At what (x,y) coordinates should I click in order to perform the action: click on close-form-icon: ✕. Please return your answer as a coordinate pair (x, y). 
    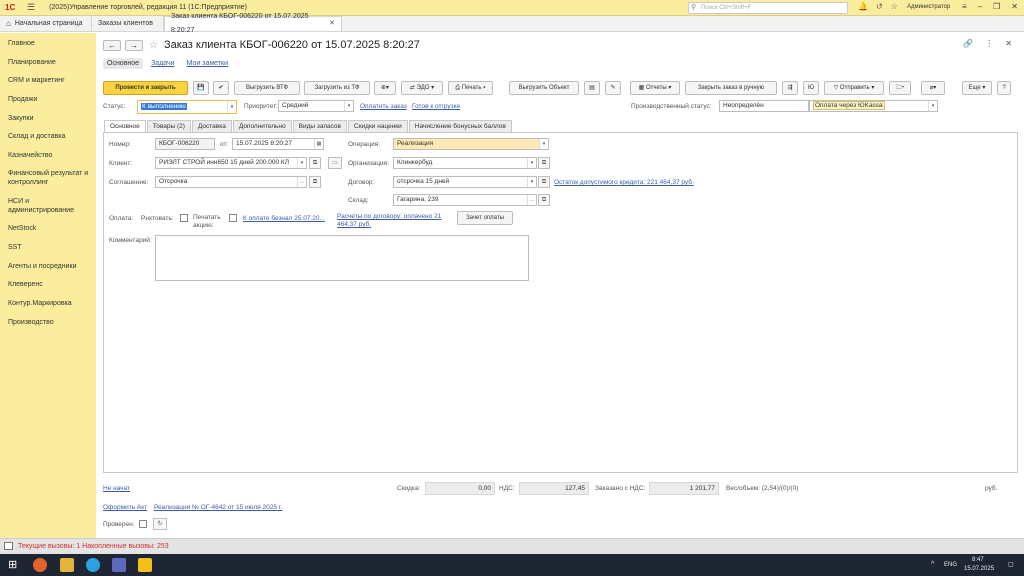
    Looking at the image, I should click on (1008, 43).